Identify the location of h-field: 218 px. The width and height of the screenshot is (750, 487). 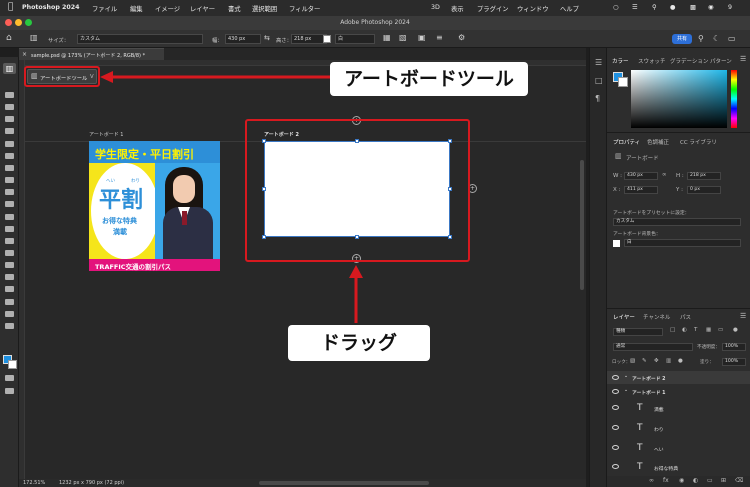
(704, 176).